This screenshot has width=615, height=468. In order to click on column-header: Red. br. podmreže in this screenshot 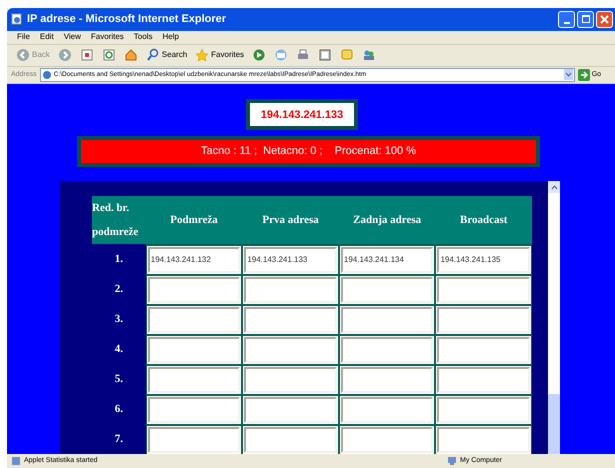, I will do `click(116, 220)`.